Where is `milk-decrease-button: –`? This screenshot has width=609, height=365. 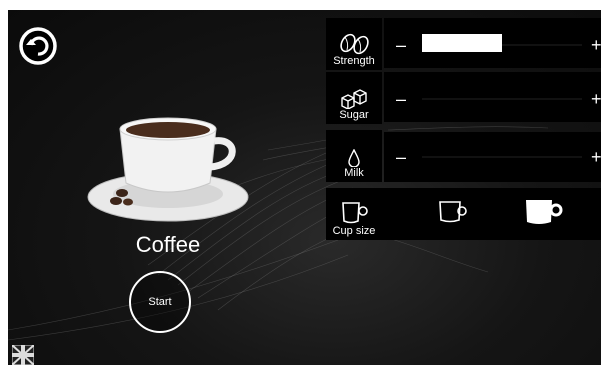 milk-decrease-button: – is located at coordinates (401, 157).